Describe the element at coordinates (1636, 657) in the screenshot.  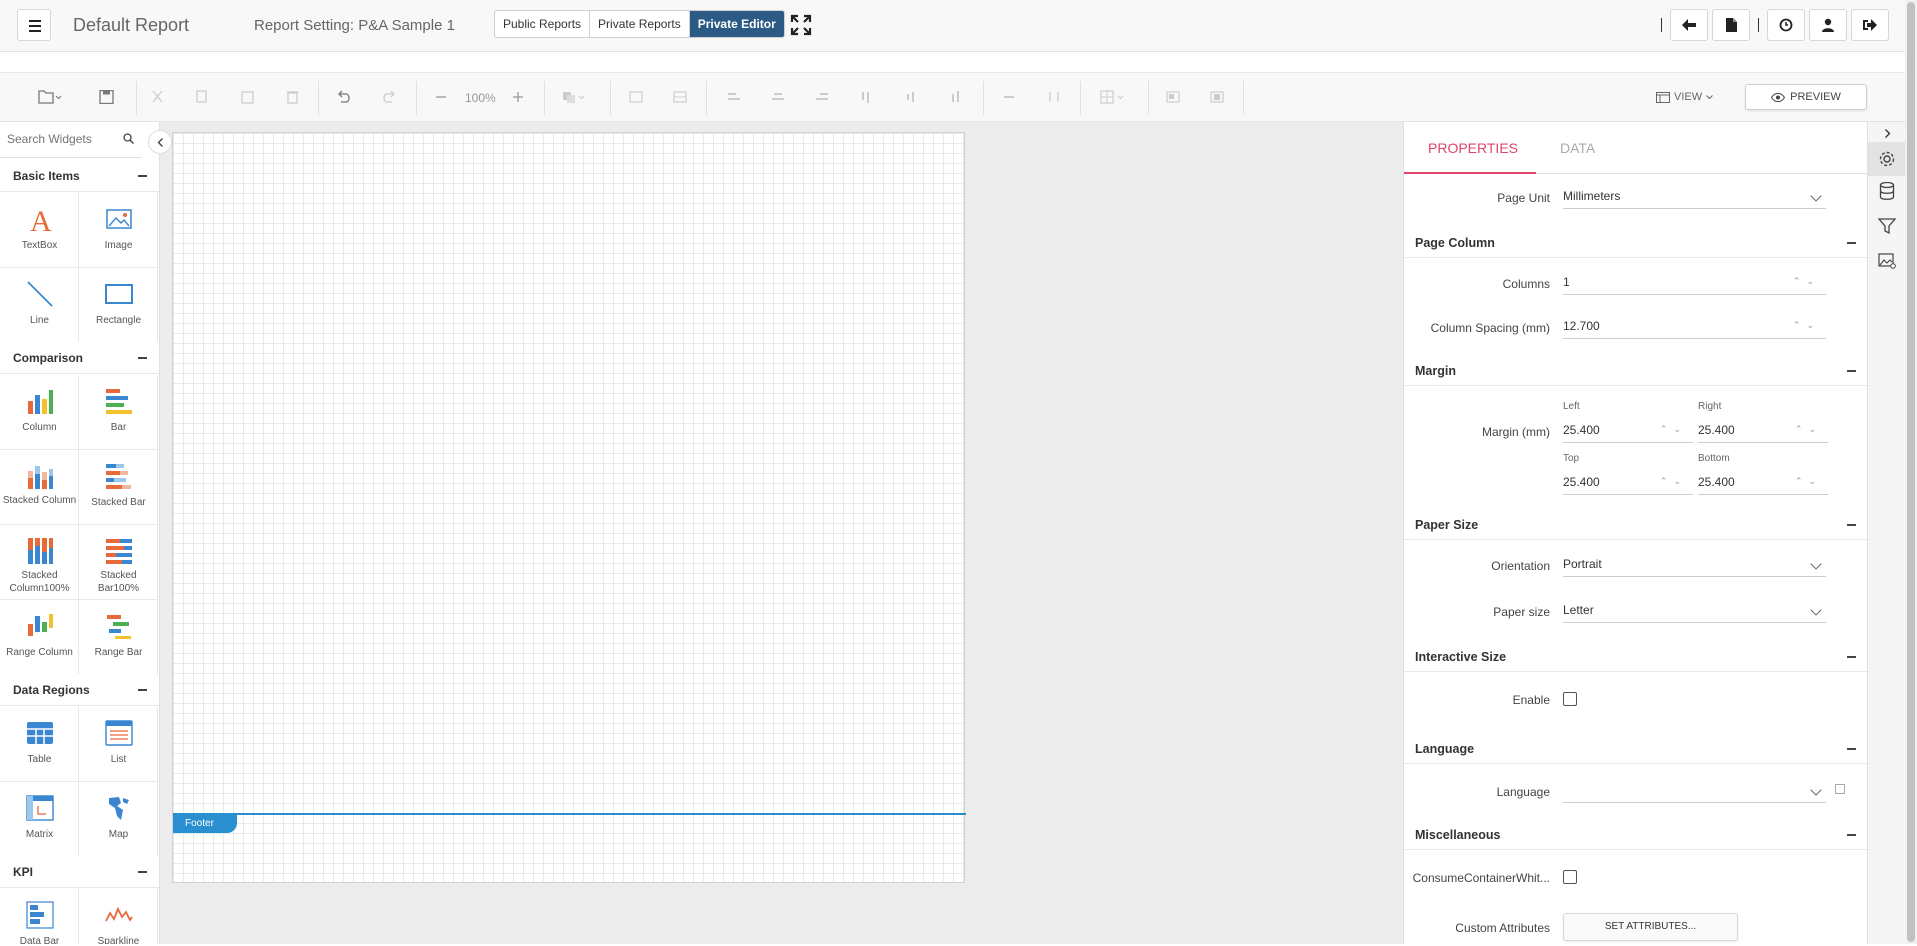
I see `section-interactive-size: Interactive Size` at that location.